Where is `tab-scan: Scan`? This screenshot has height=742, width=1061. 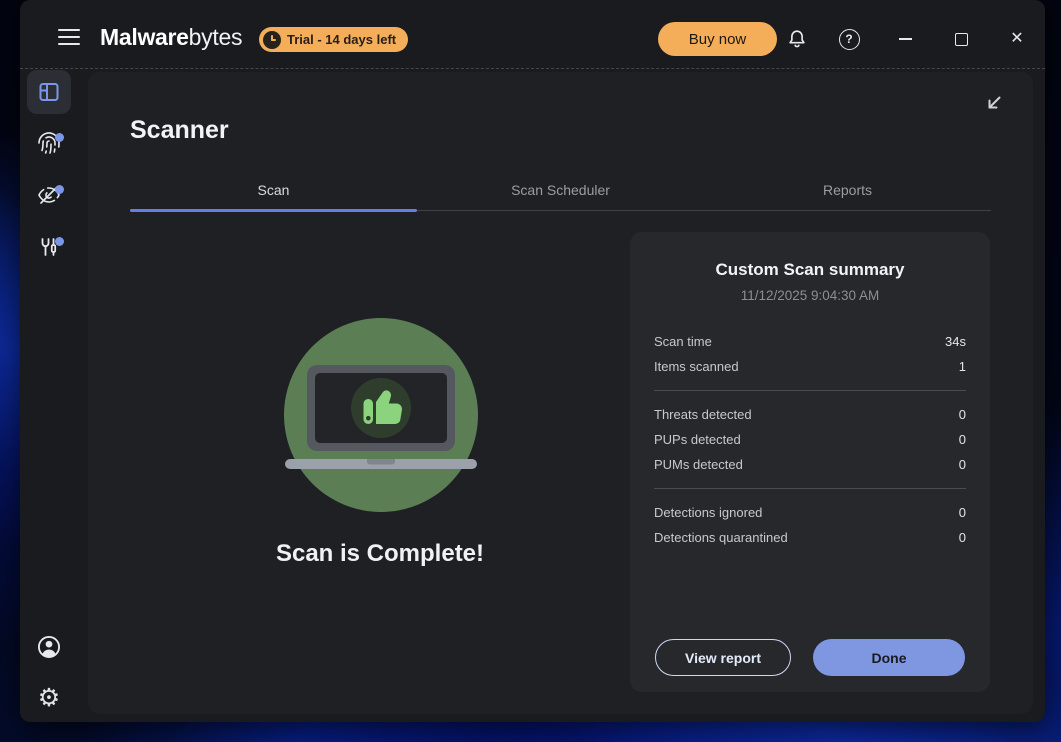
tab-scan: Scan is located at coordinates (273, 191).